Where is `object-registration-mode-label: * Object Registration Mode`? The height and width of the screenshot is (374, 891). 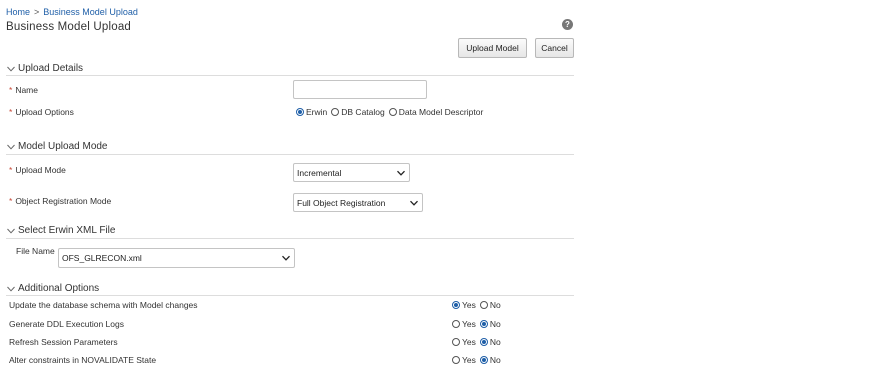 object-registration-mode-label: * Object Registration Mode is located at coordinates (60, 201).